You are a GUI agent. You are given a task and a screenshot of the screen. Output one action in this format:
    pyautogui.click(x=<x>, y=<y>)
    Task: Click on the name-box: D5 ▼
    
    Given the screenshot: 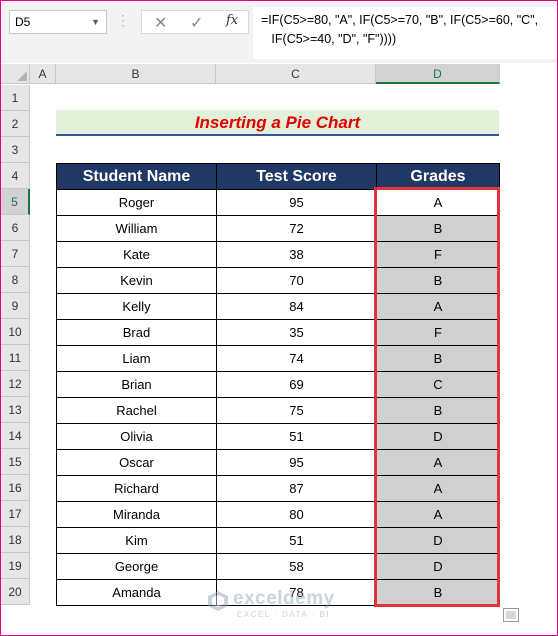 What is the action you would take?
    pyautogui.click(x=58, y=22)
    